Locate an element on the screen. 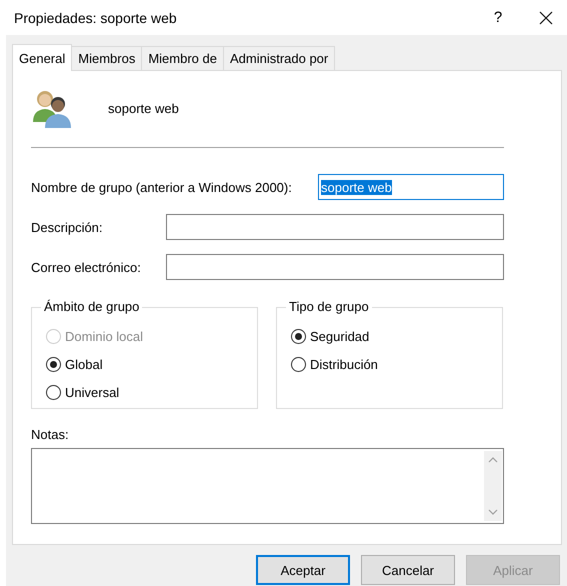 The image size is (567, 586). dialog-button: Aceptar is located at coordinates (303, 570).